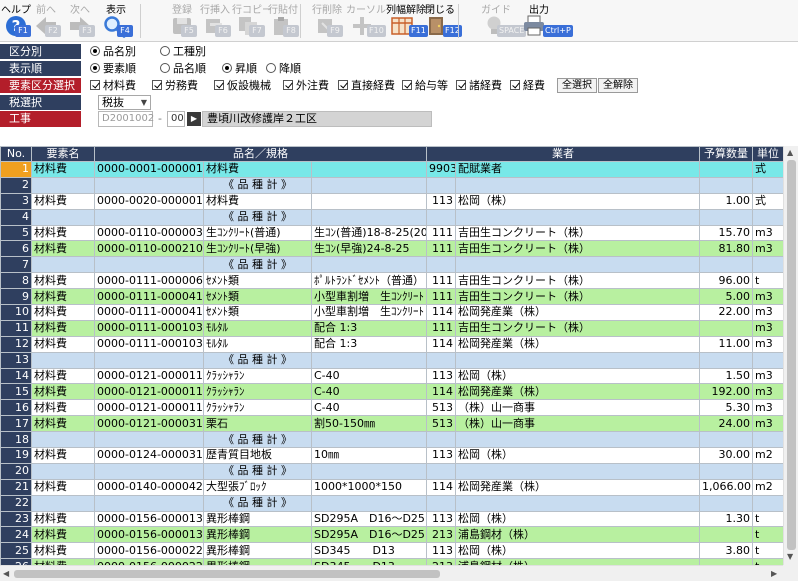 This screenshot has width=798, height=581. I want to click on table-row: 18 《 品 種 計 》, so click(391, 440).